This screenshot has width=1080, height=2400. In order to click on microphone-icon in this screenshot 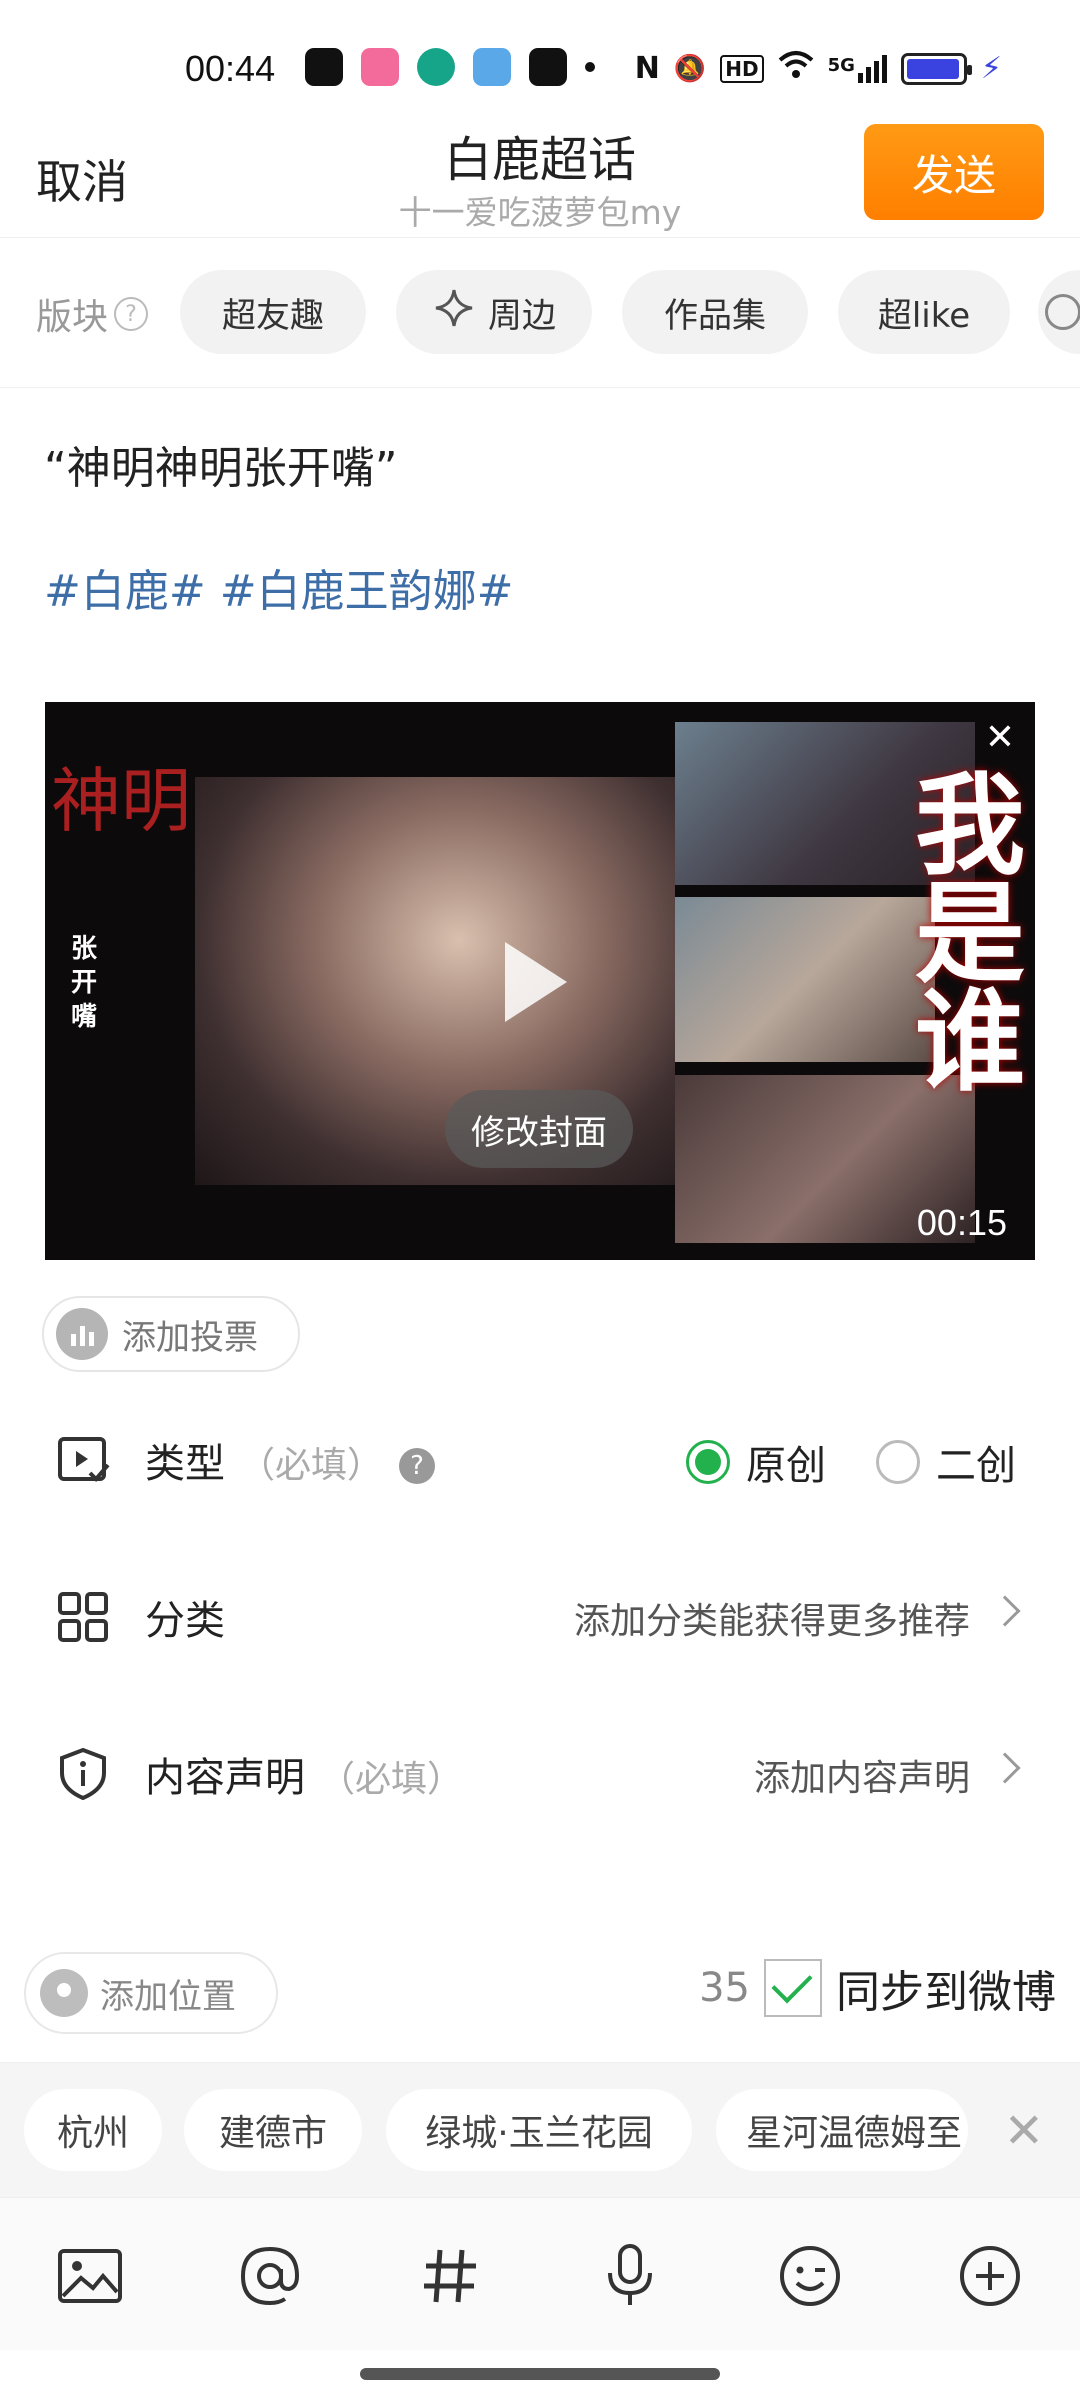, I will do `click(630, 2276)`.